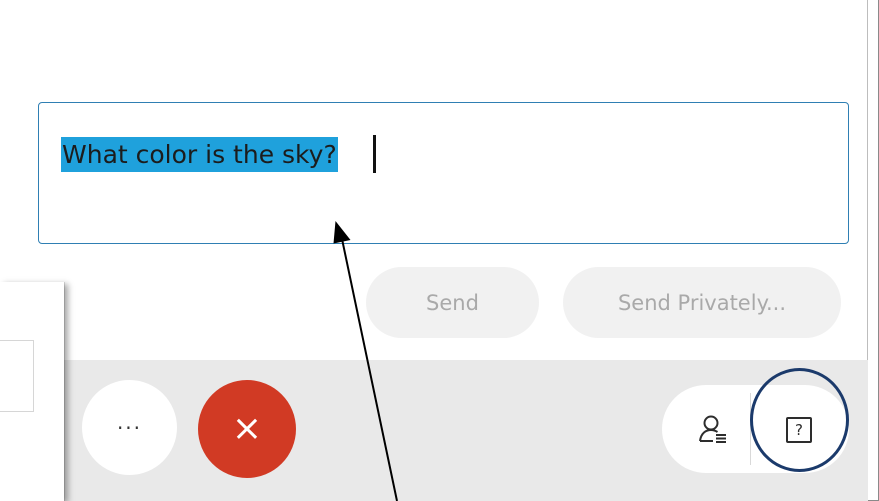  I want to click on help-icon: ?, so click(799, 430).